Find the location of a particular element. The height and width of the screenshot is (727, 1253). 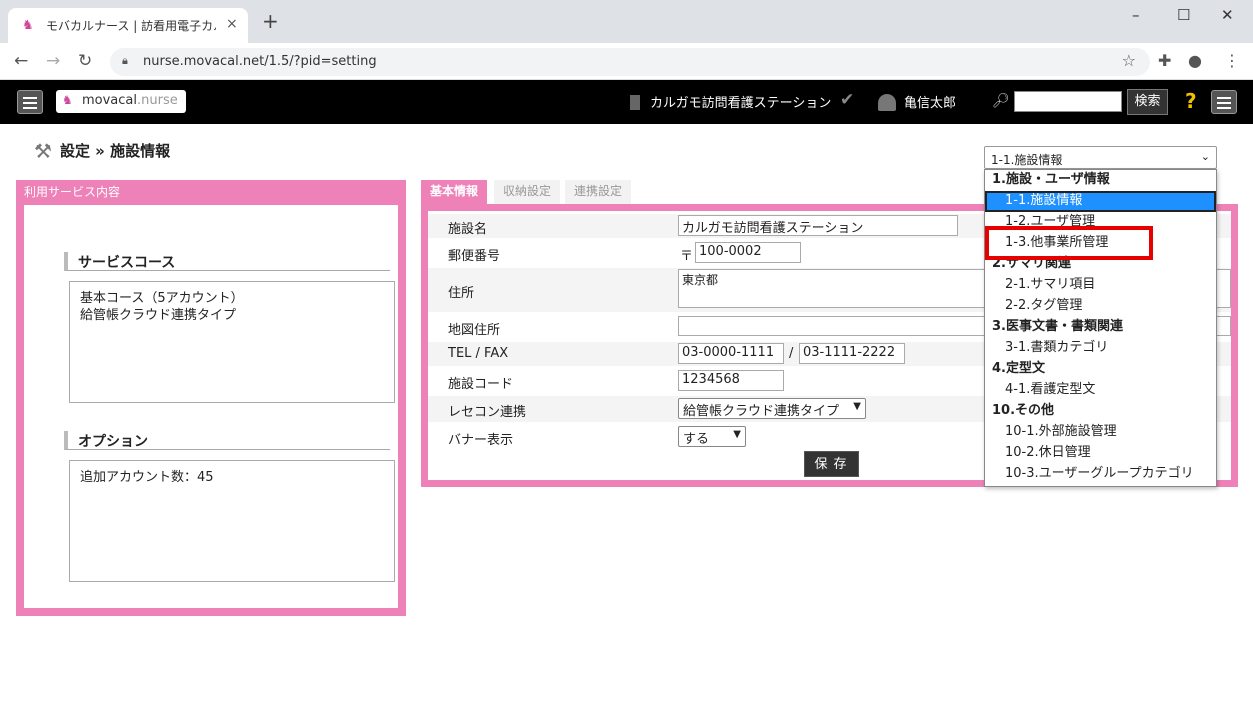

receipt-select: 給管帳クラウド連携タイプ ▼ is located at coordinates (772, 408).